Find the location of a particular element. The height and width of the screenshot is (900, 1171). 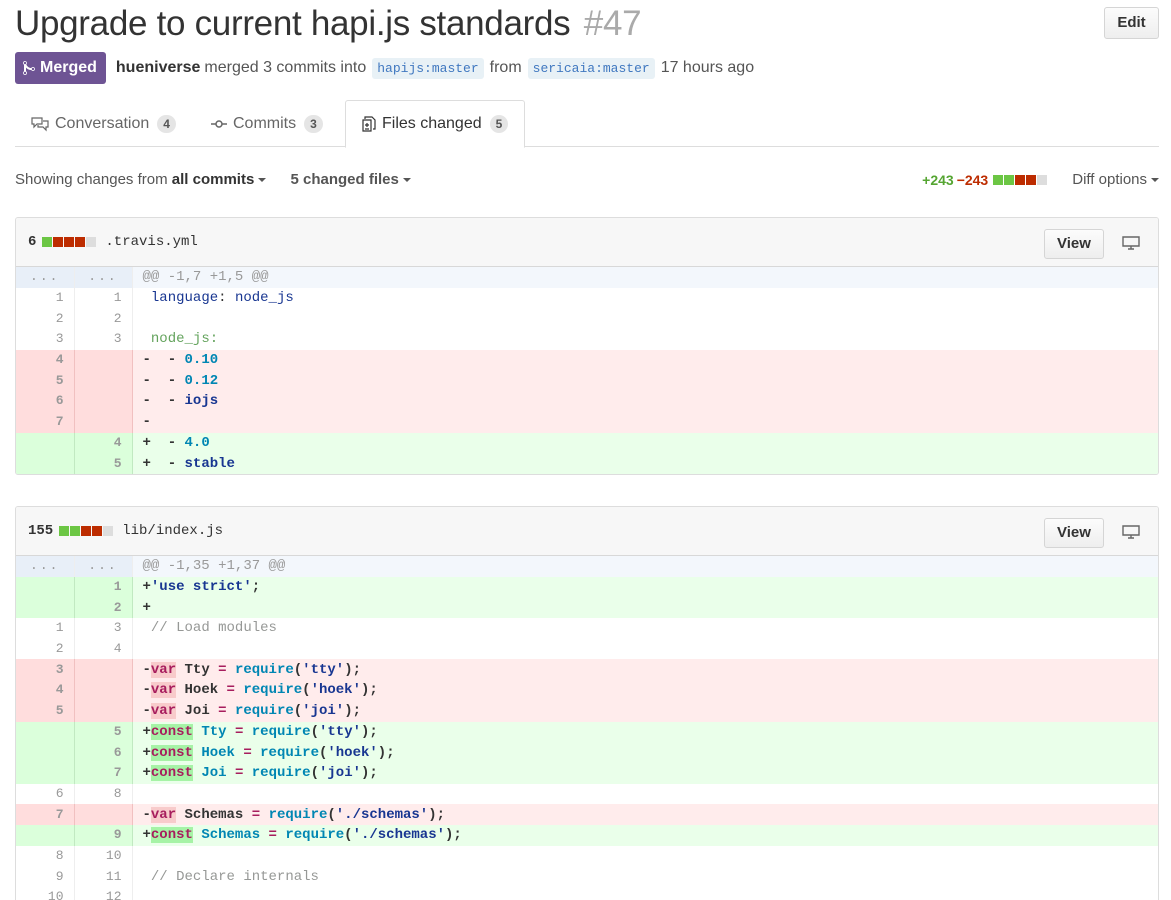

diff-line: 11 language: node_js is located at coordinates (587, 298).